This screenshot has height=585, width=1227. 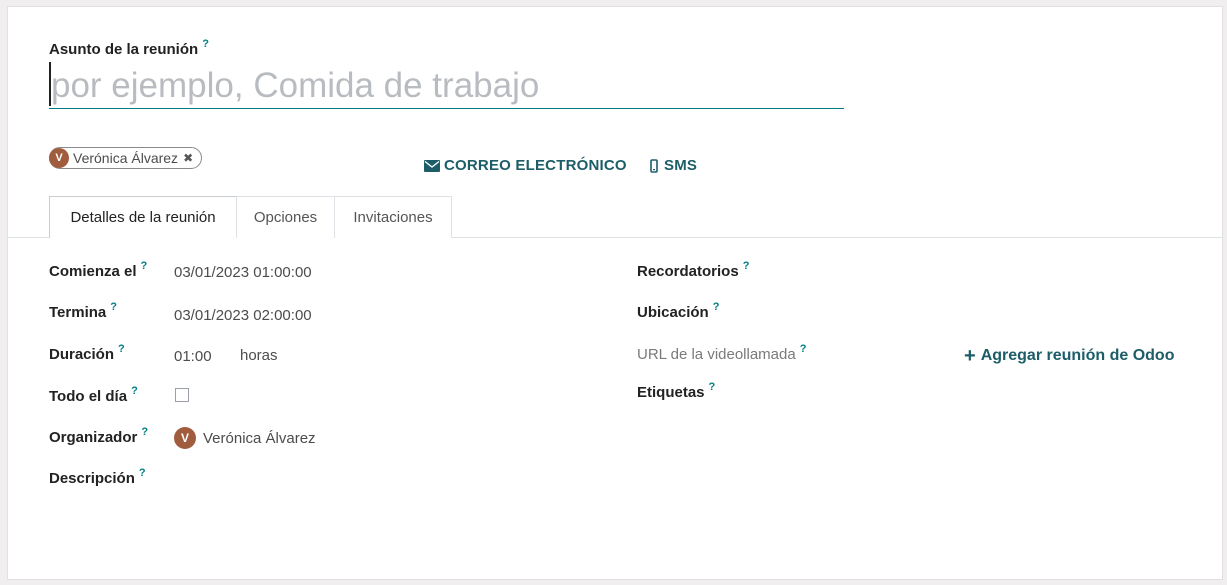 I want to click on remove-tag-icon: ✖, so click(x=188, y=158).